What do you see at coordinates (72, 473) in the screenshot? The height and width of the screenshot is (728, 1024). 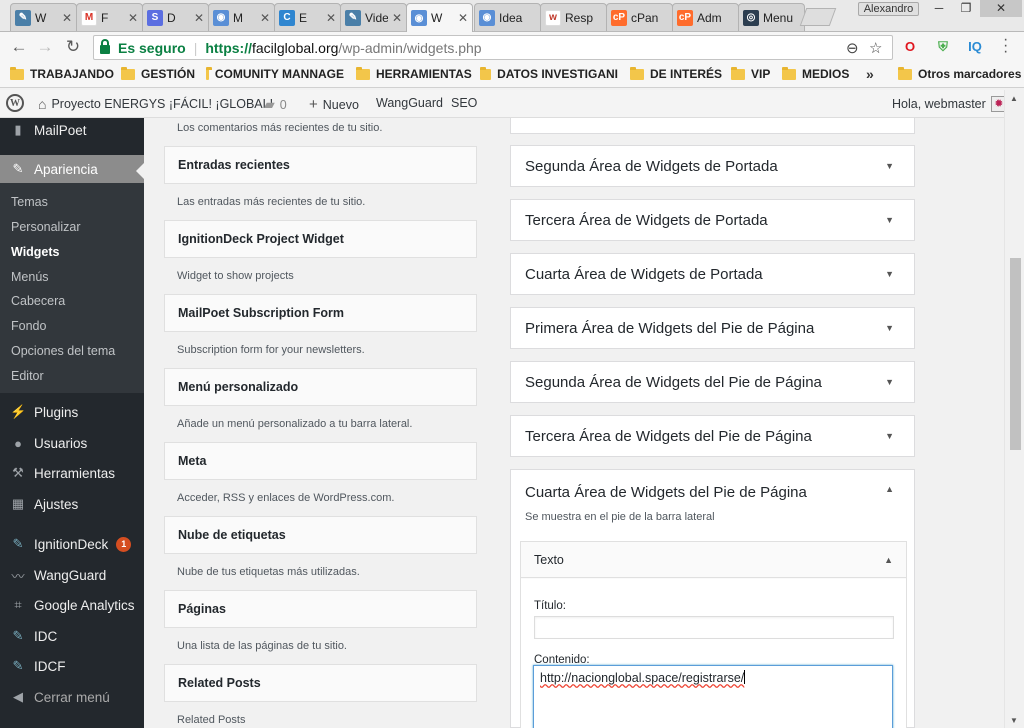 I see `menu-herramientas: ⚒ Herramientas` at bounding box center [72, 473].